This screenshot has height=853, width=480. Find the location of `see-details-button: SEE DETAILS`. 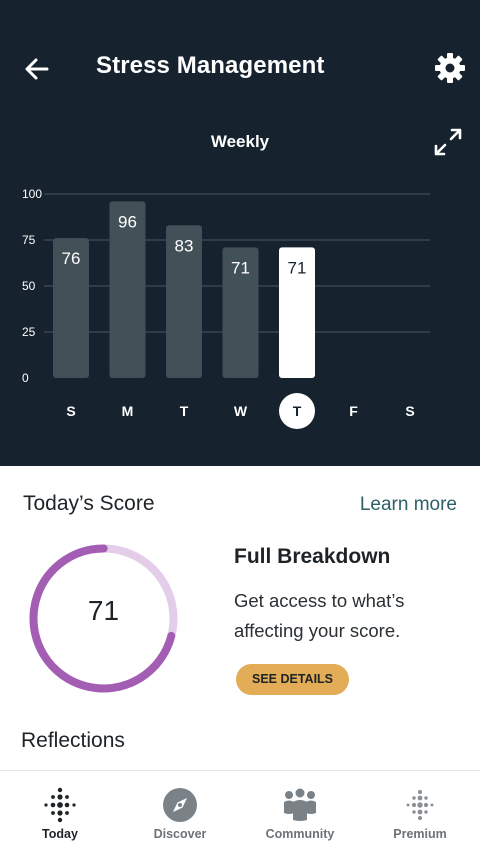

see-details-button: SEE DETAILS is located at coordinates (292, 679).